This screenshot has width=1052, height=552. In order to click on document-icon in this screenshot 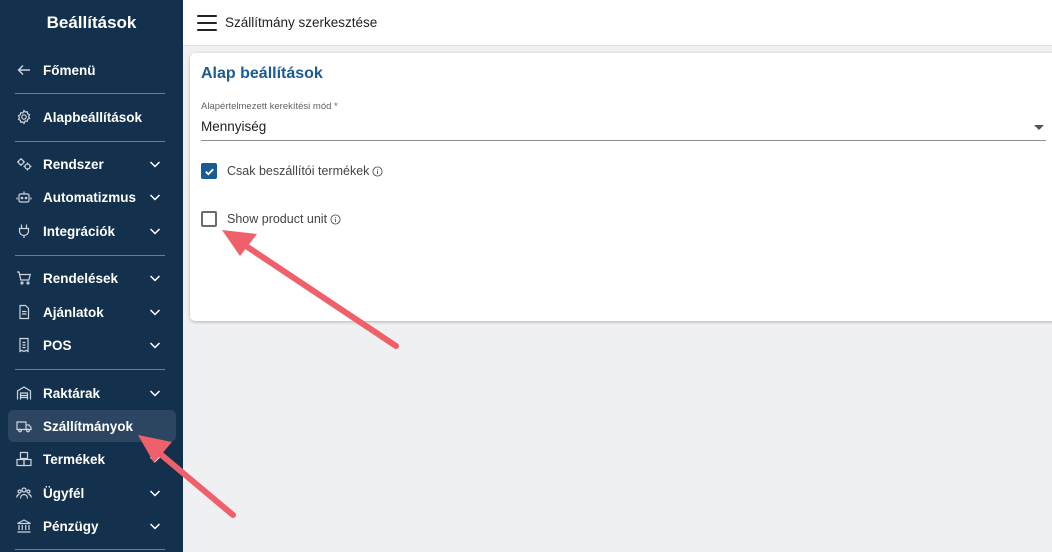, I will do `click(23, 312)`.